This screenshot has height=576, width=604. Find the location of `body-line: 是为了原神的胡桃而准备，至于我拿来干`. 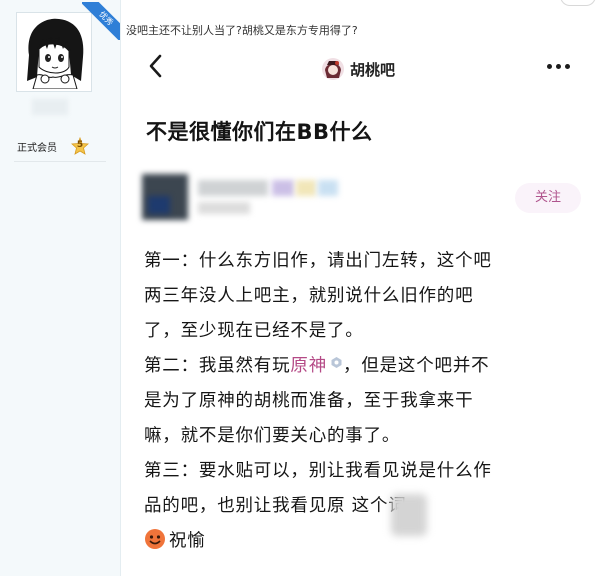

body-line: 是为了原神的胡桃而准备，至于我拿来干 is located at coordinates (309, 401).